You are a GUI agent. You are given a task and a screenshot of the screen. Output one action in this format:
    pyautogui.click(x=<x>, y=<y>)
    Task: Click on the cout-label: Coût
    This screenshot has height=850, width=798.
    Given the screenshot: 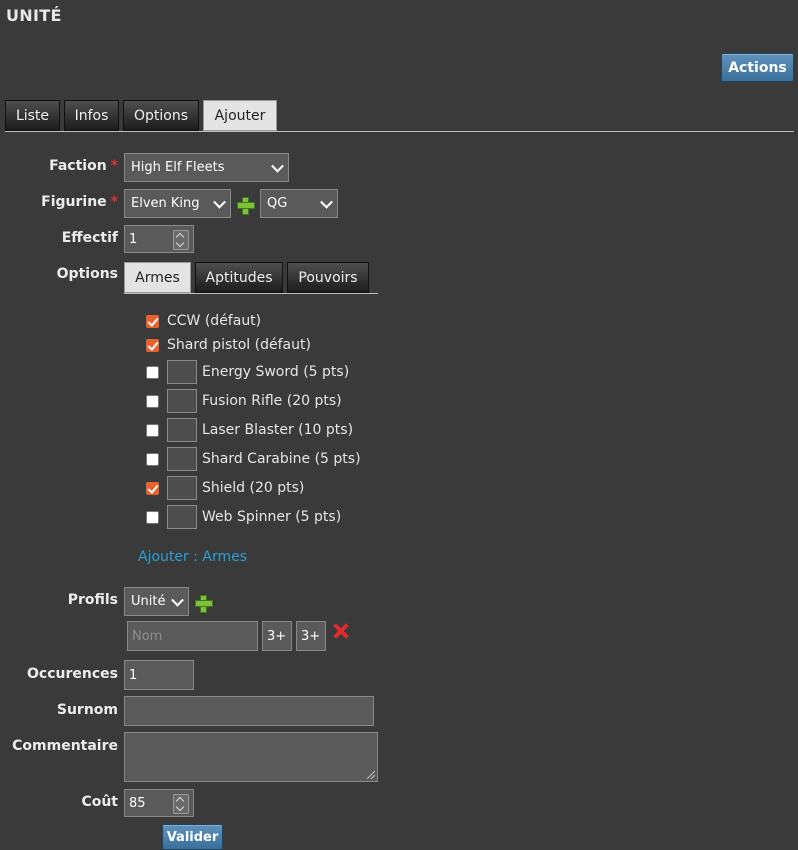 What is the action you would take?
    pyautogui.click(x=99, y=802)
    